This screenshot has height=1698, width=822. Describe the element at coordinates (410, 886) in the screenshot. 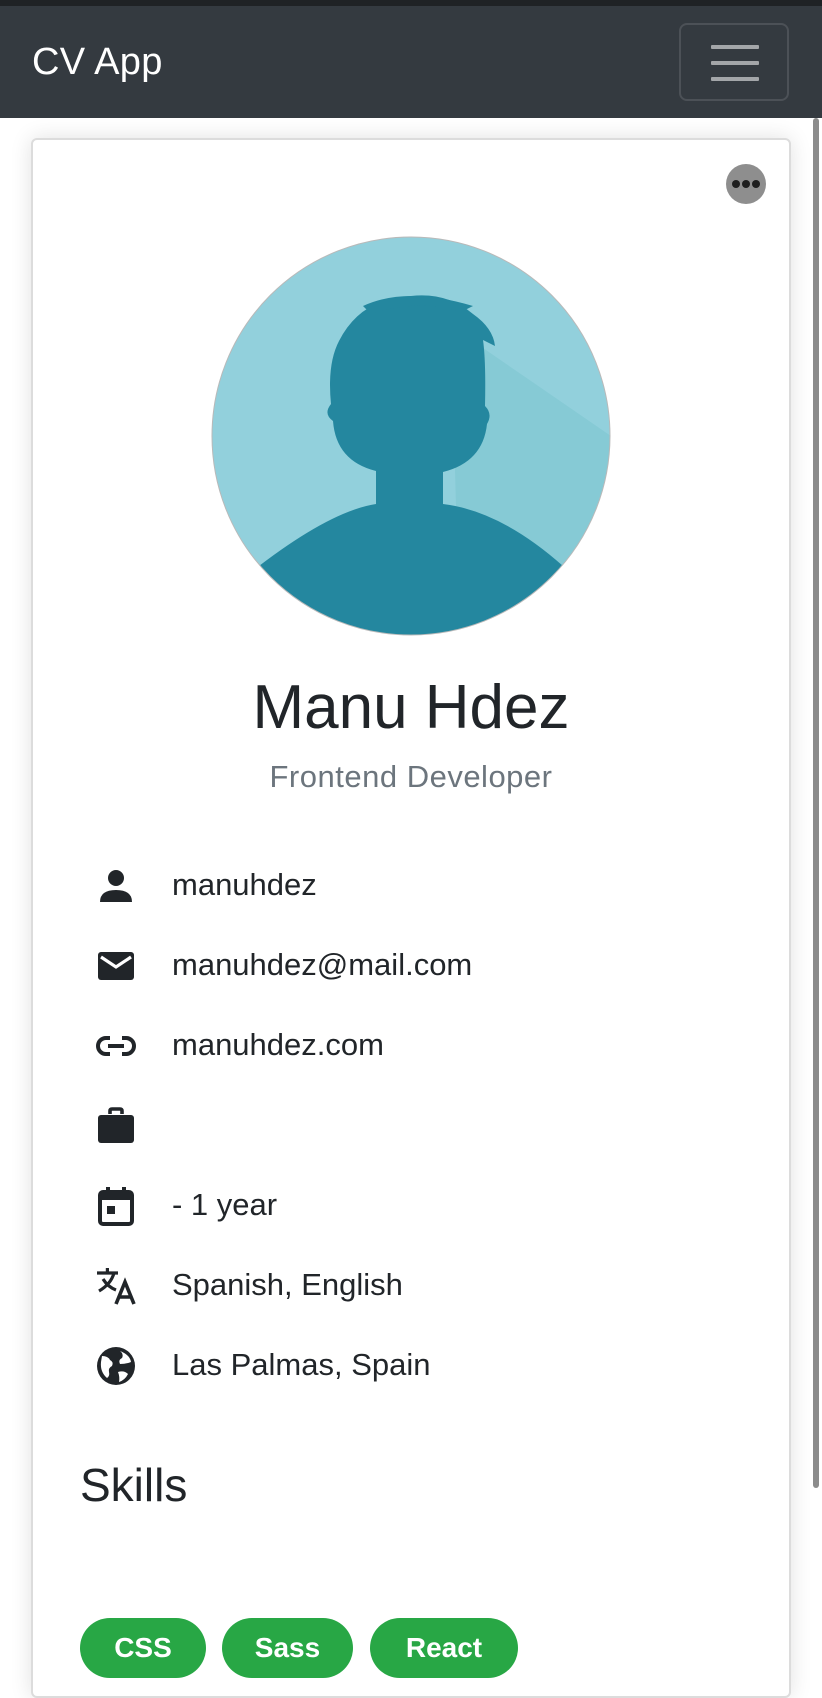

I see `info-username: manuhdez` at that location.